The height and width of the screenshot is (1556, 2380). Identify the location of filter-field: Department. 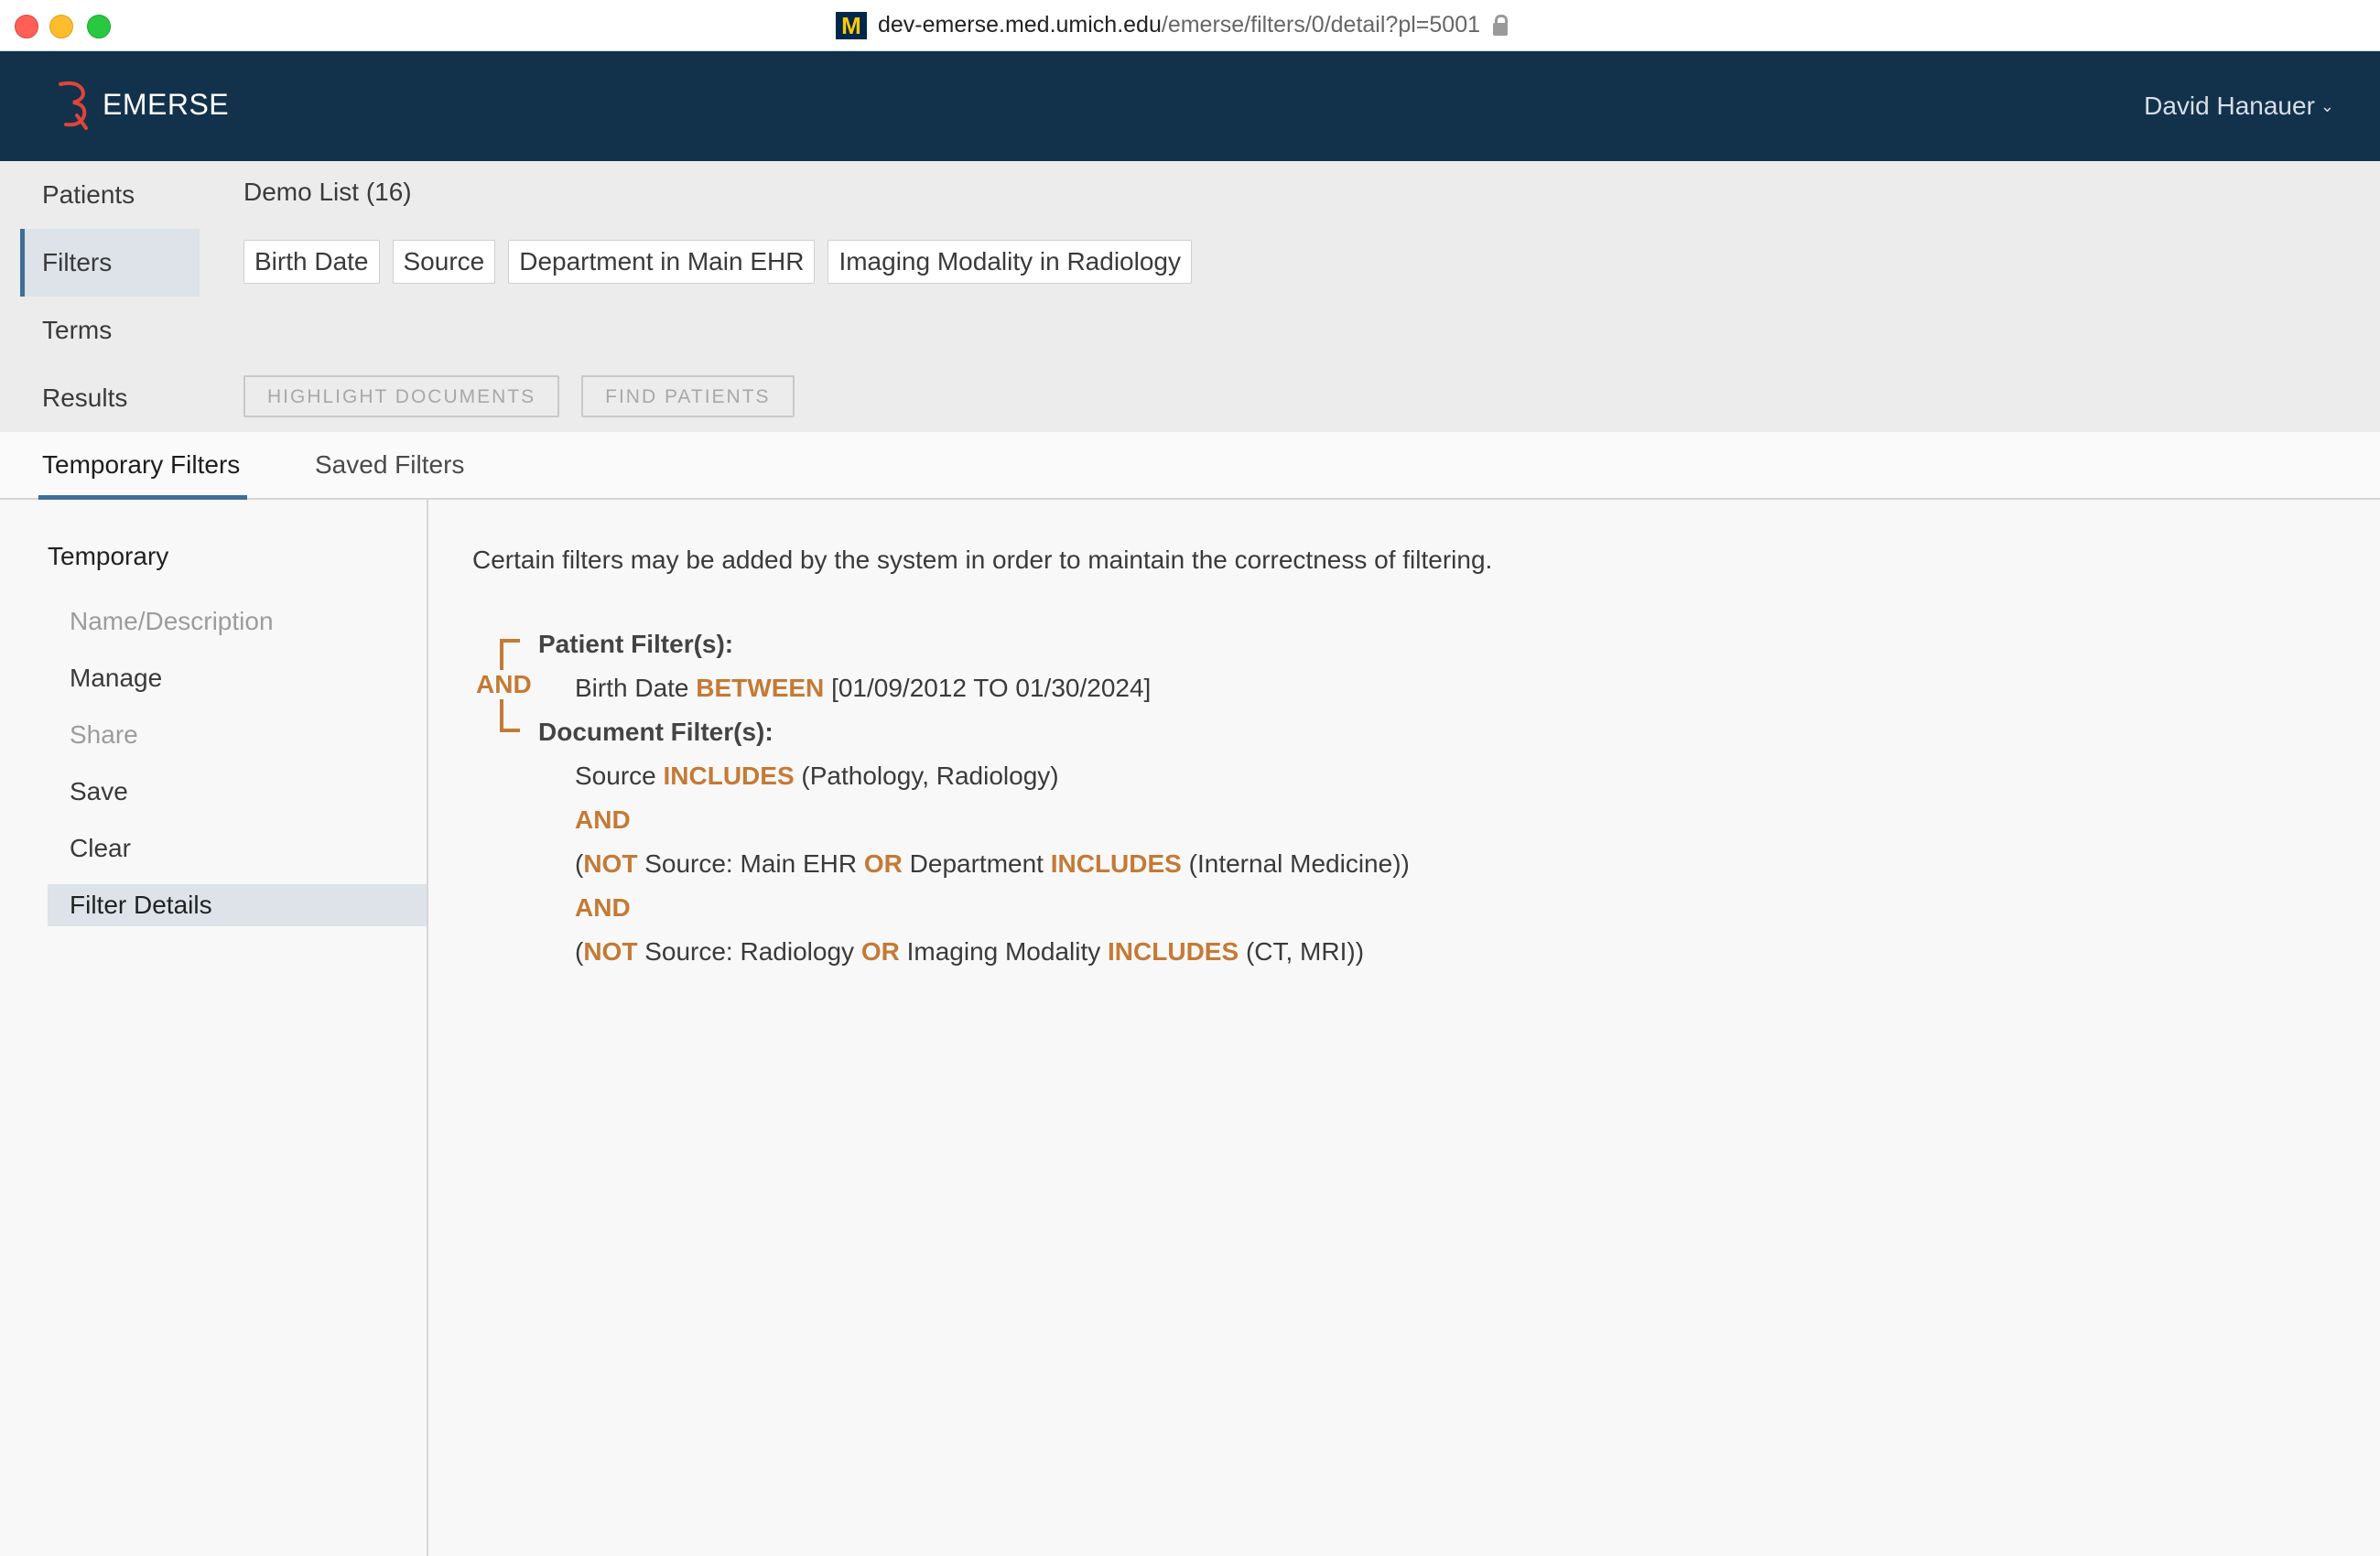
(976, 863).